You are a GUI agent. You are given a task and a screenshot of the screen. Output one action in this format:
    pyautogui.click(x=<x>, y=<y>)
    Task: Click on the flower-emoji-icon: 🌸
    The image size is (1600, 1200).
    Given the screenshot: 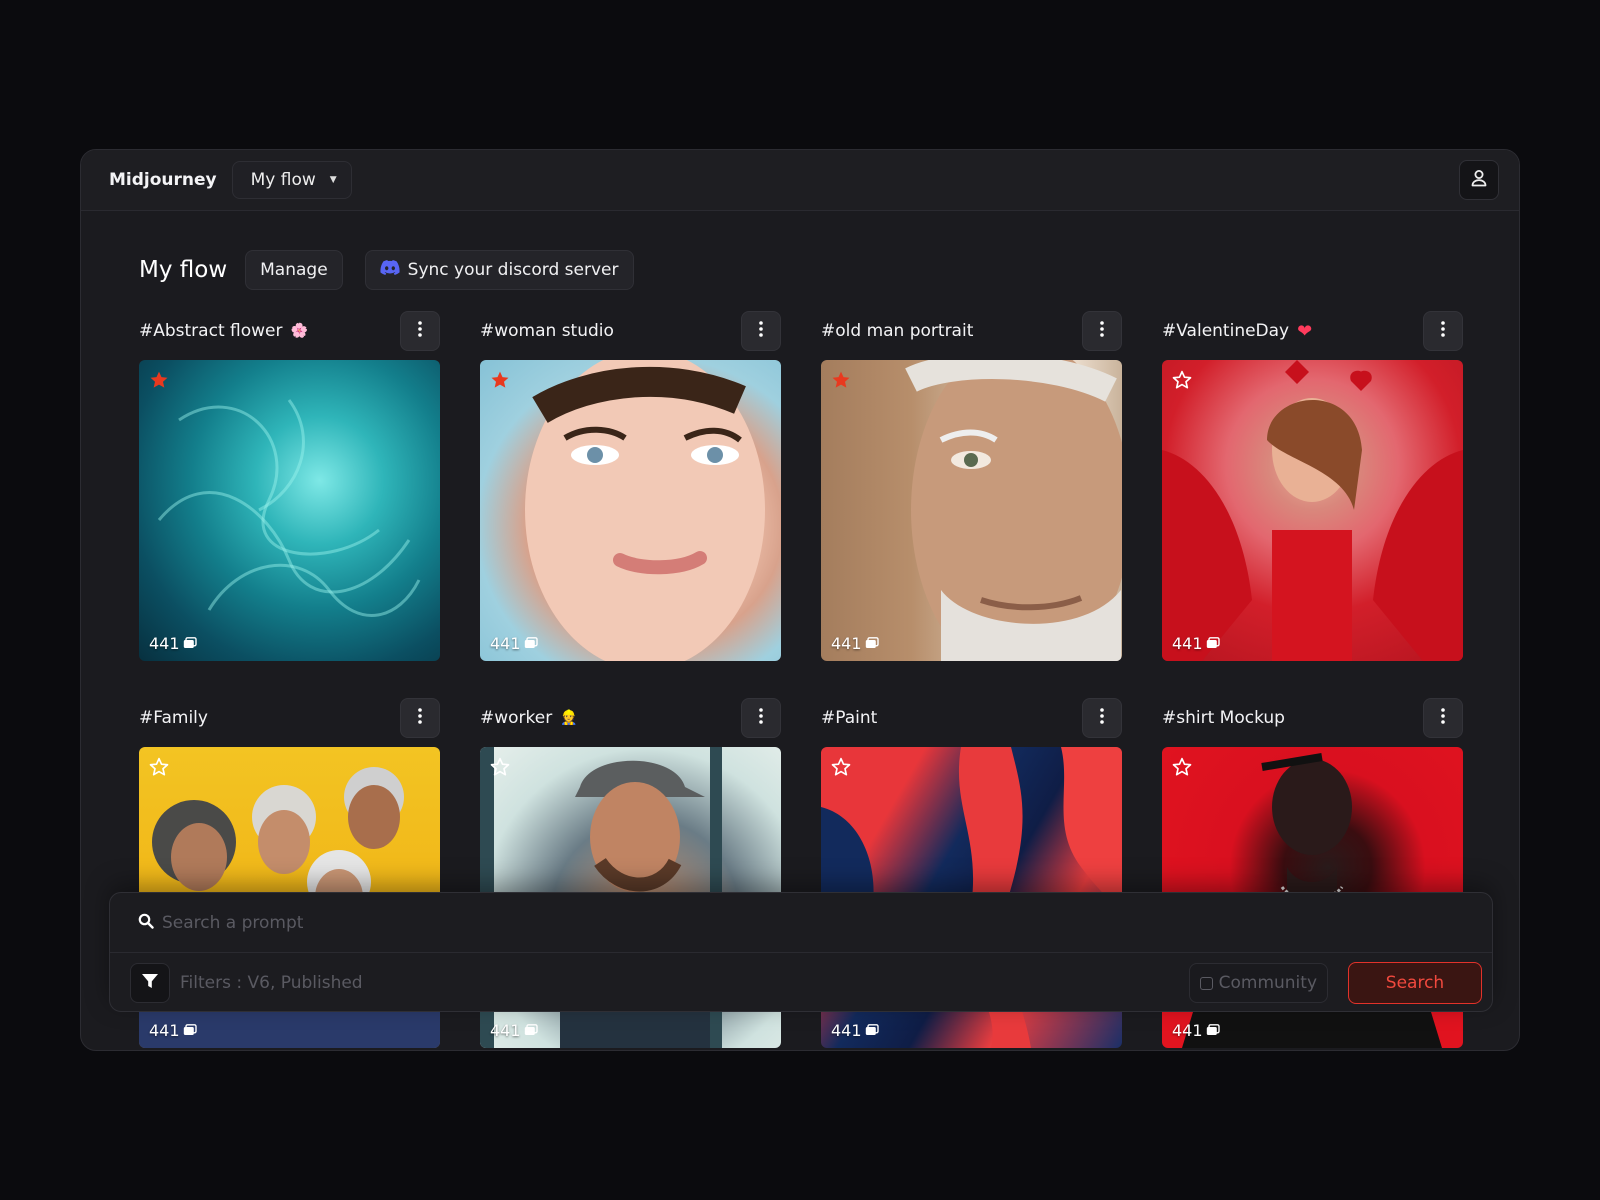 What is the action you would take?
    pyautogui.click(x=299, y=331)
    